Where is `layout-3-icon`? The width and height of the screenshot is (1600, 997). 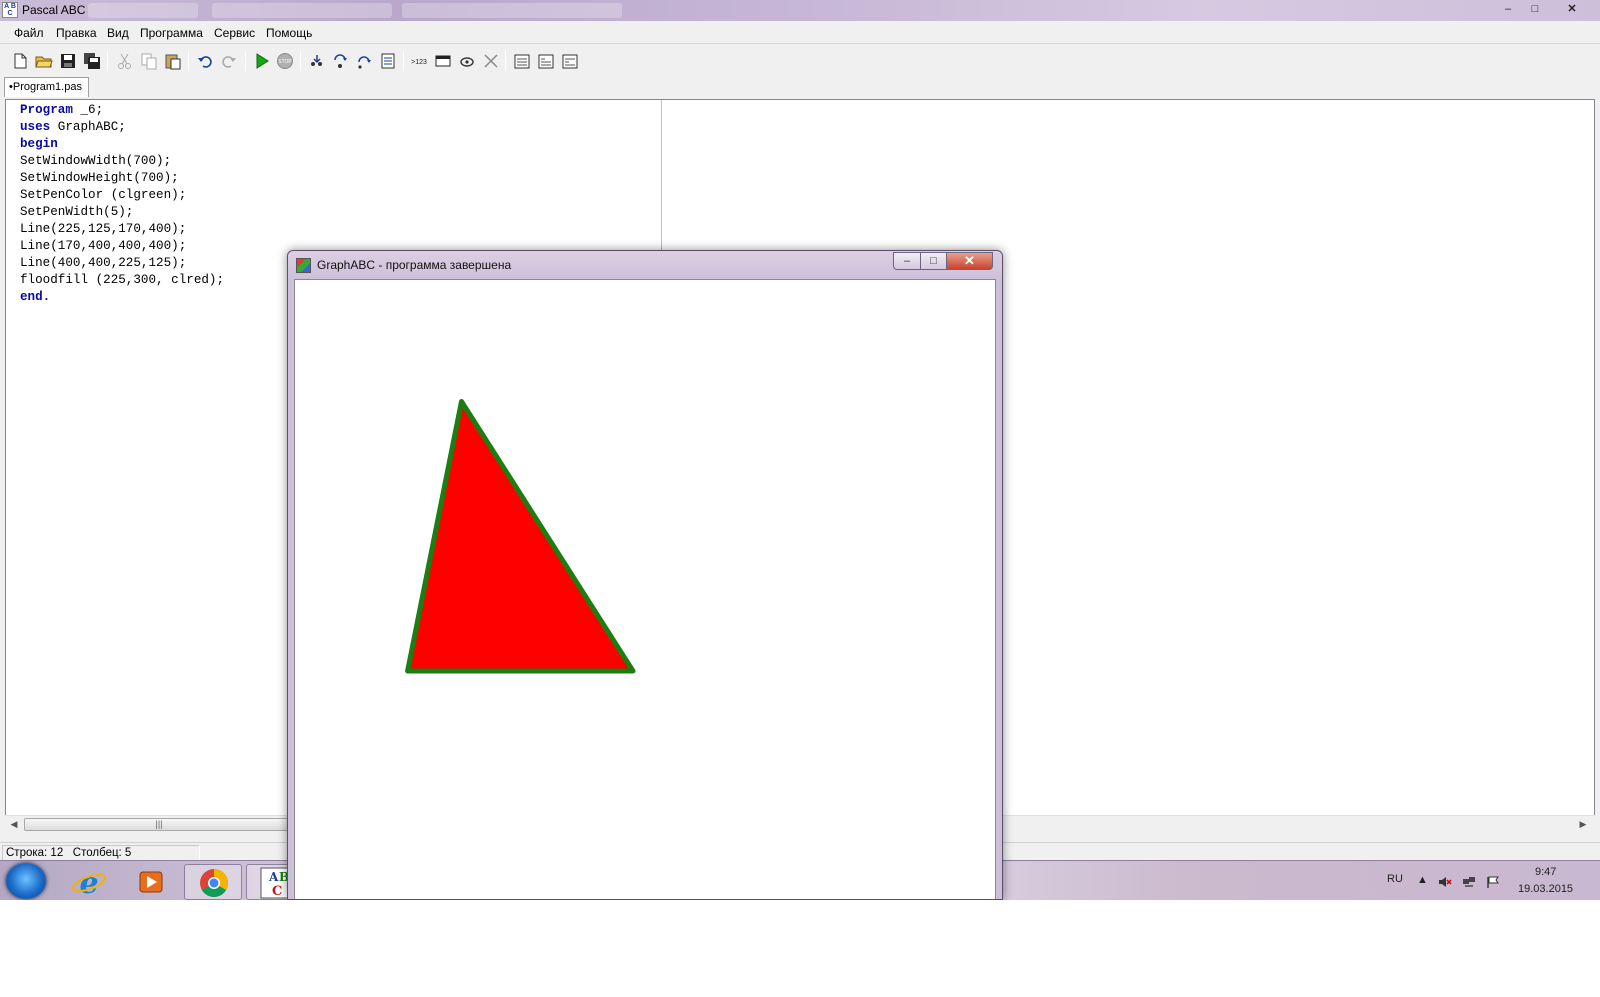
layout-3-icon is located at coordinates (570, 61).